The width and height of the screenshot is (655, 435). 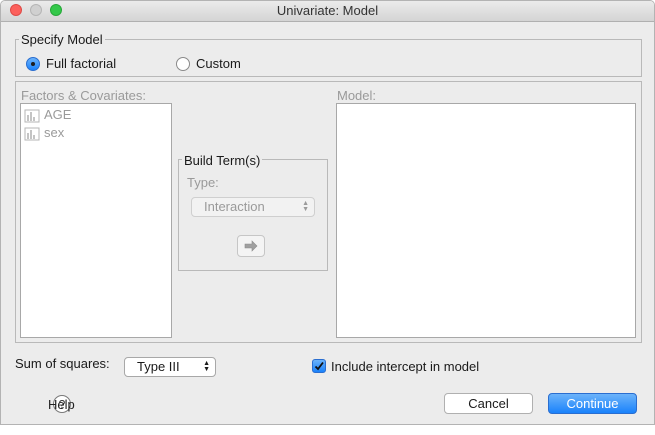 What do you see at coordinates (158, 366) in the screenshot?
I see `sum-of-squares-value: Type III` at bounding box center [158, 366].